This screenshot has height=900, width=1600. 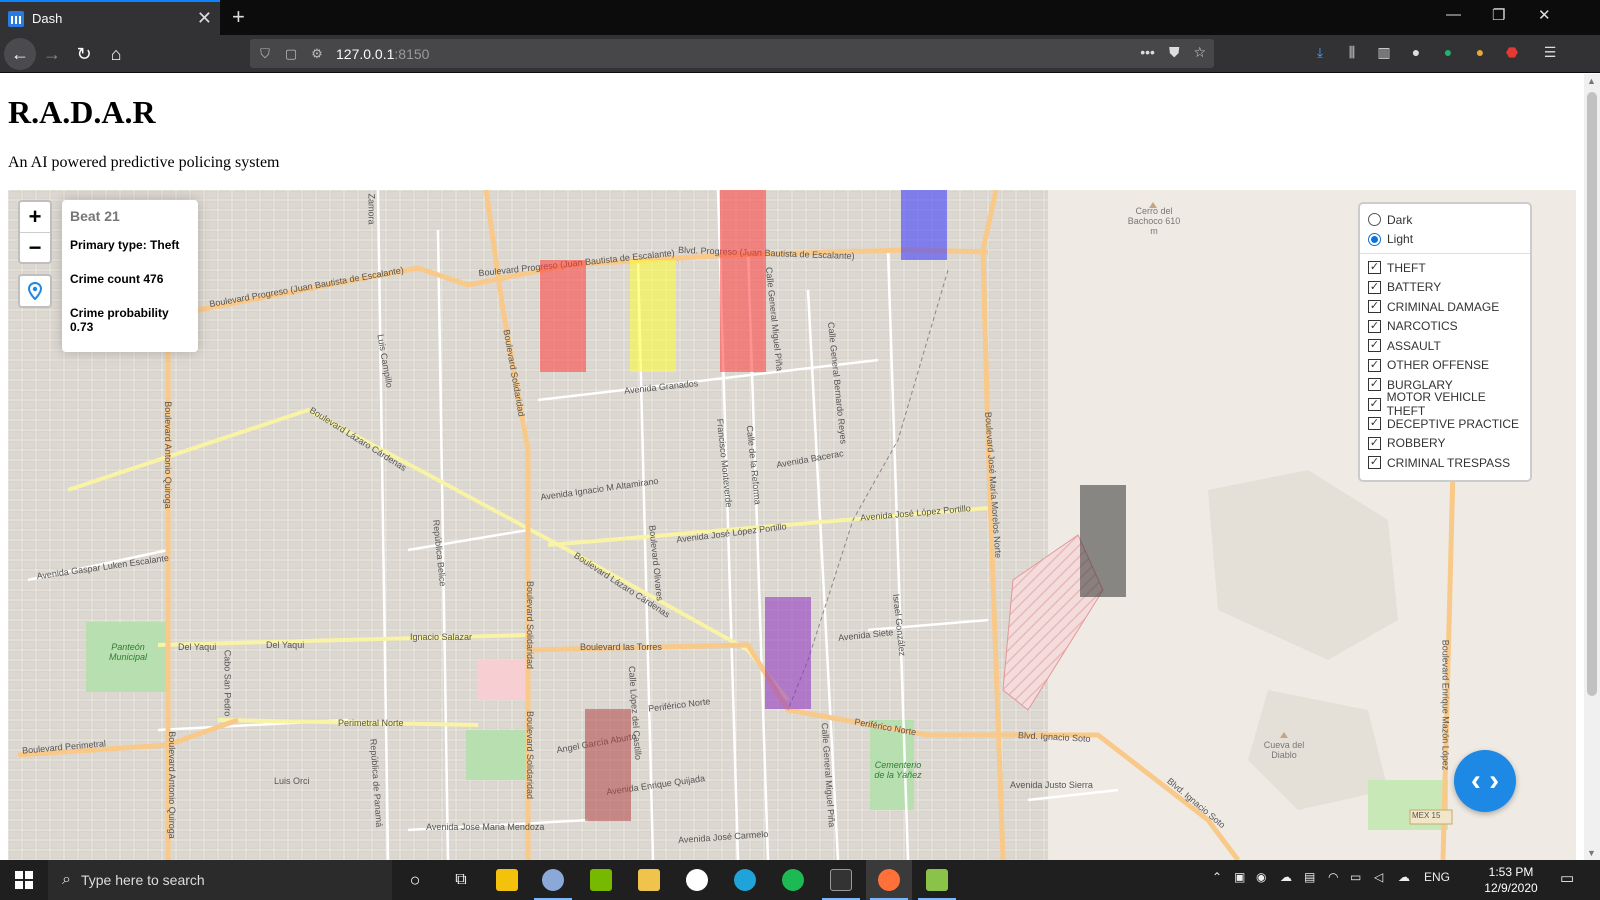 What do you see at coordinates (1498, 15) in the screenshot?
I see `restore-icon: ❐` at bounding box center [1498, 15].